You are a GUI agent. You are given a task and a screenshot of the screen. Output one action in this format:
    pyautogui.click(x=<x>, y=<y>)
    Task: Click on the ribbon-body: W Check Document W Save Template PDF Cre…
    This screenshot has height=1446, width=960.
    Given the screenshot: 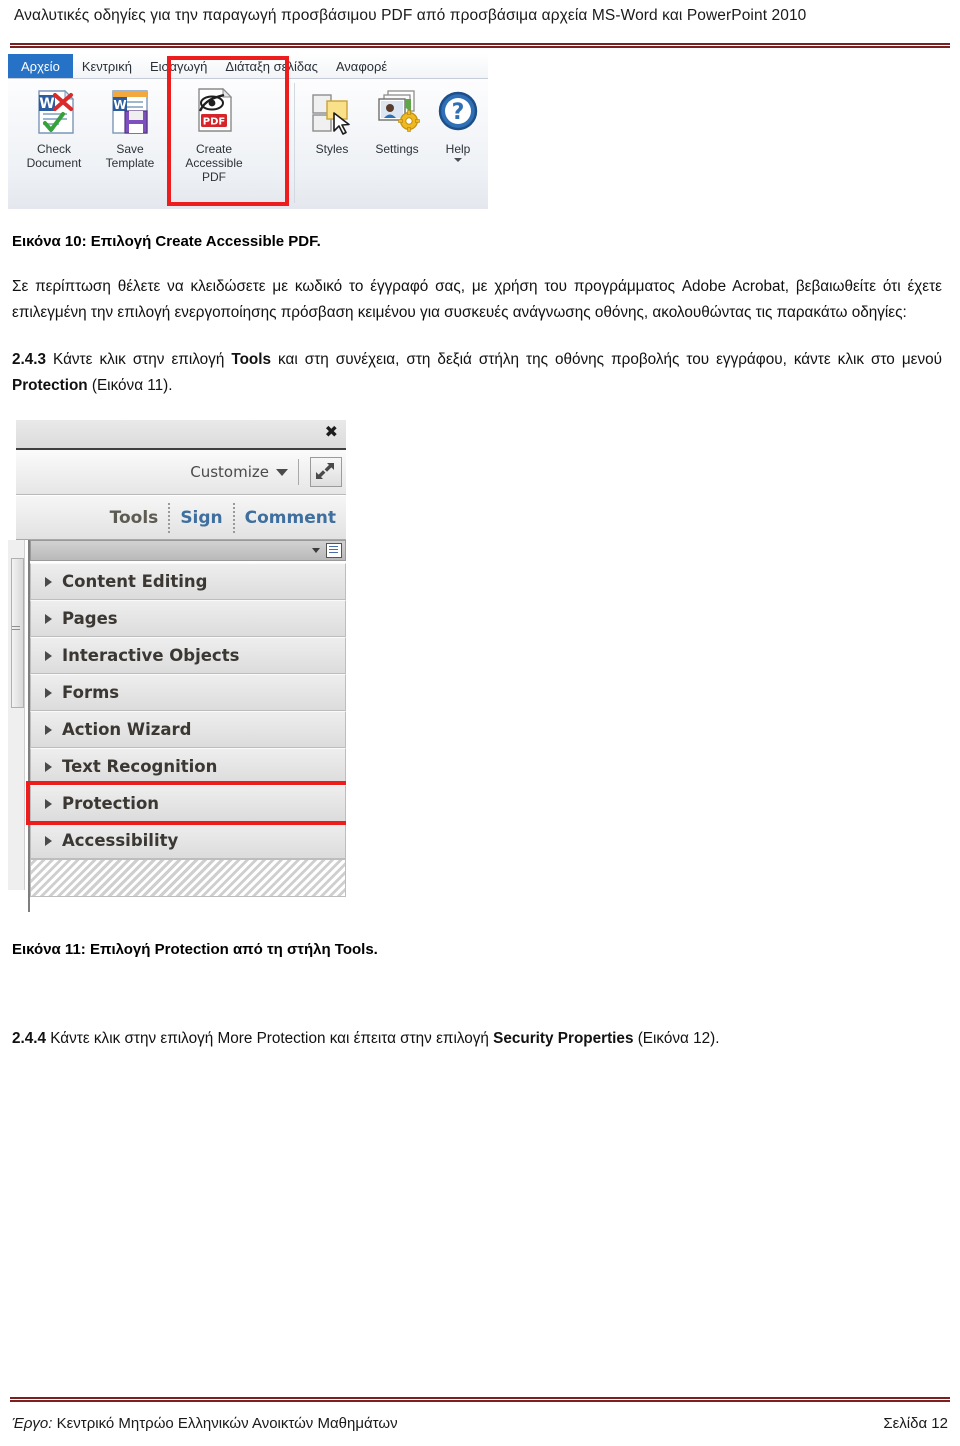 What is the action you would take?
    pyautogui.click(x=248, y=132)
    